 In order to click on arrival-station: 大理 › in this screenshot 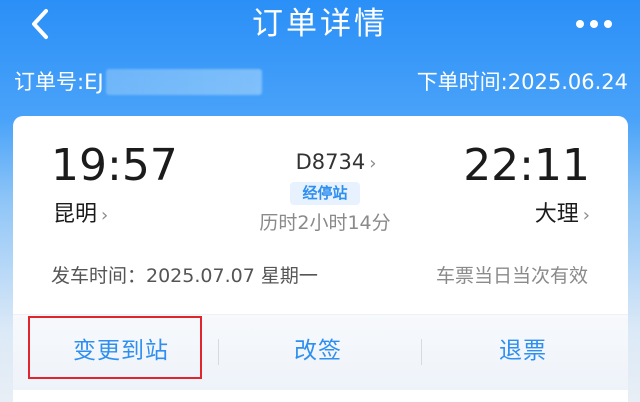, I will do `click(562, 215)`.